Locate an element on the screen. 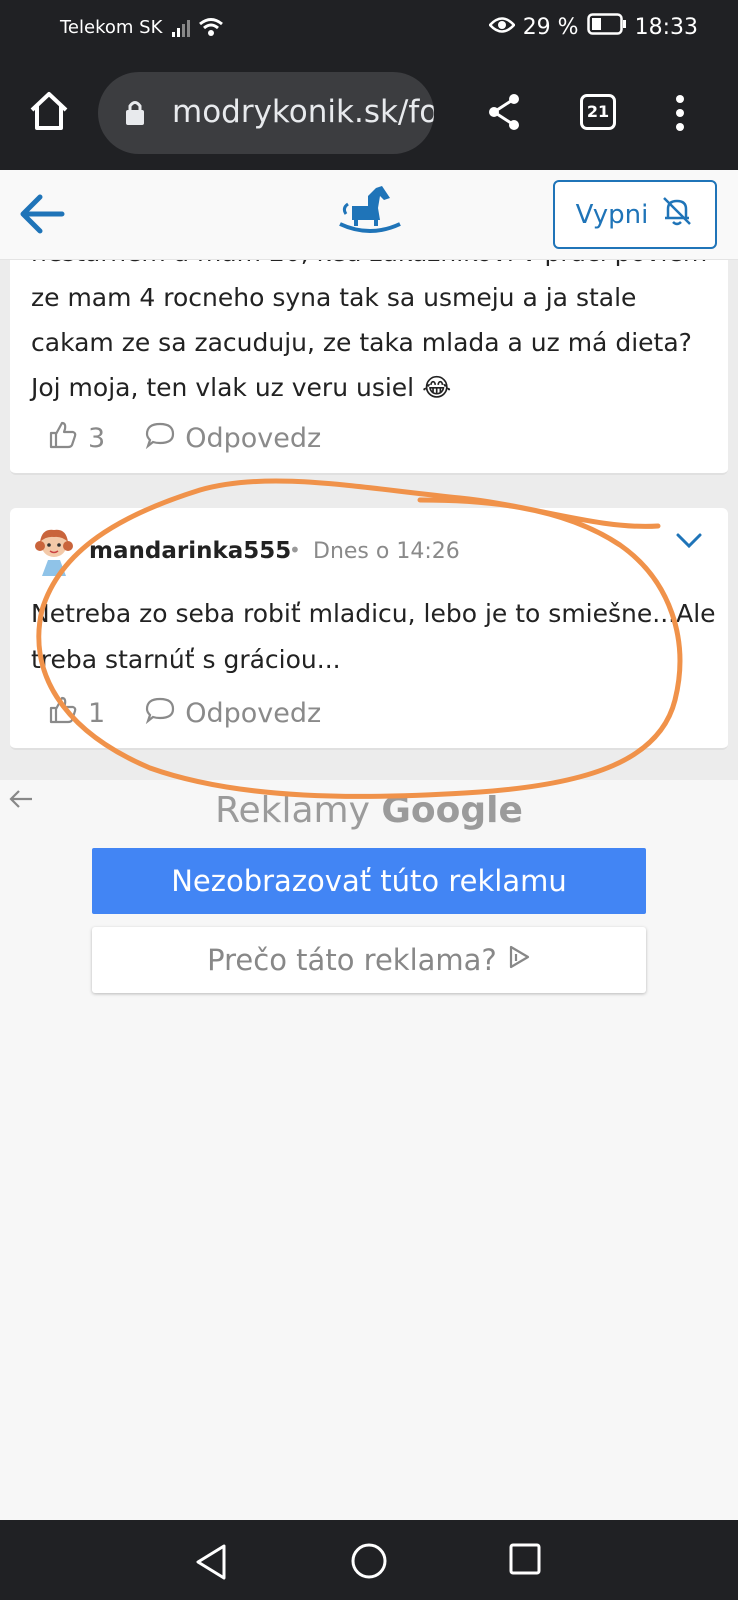  tab-switcher-button: 21 is located at coordinates (598, 112).